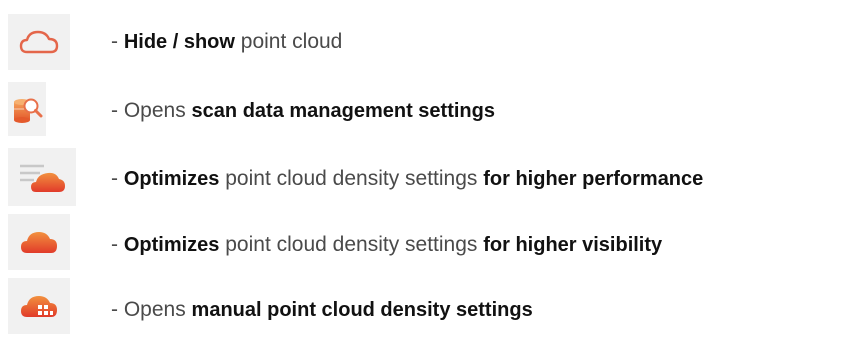  What do you see at coordinates (288, 41) in the screenshot?
I see `desc-part: point cloud` at bounding box center [288, 41].